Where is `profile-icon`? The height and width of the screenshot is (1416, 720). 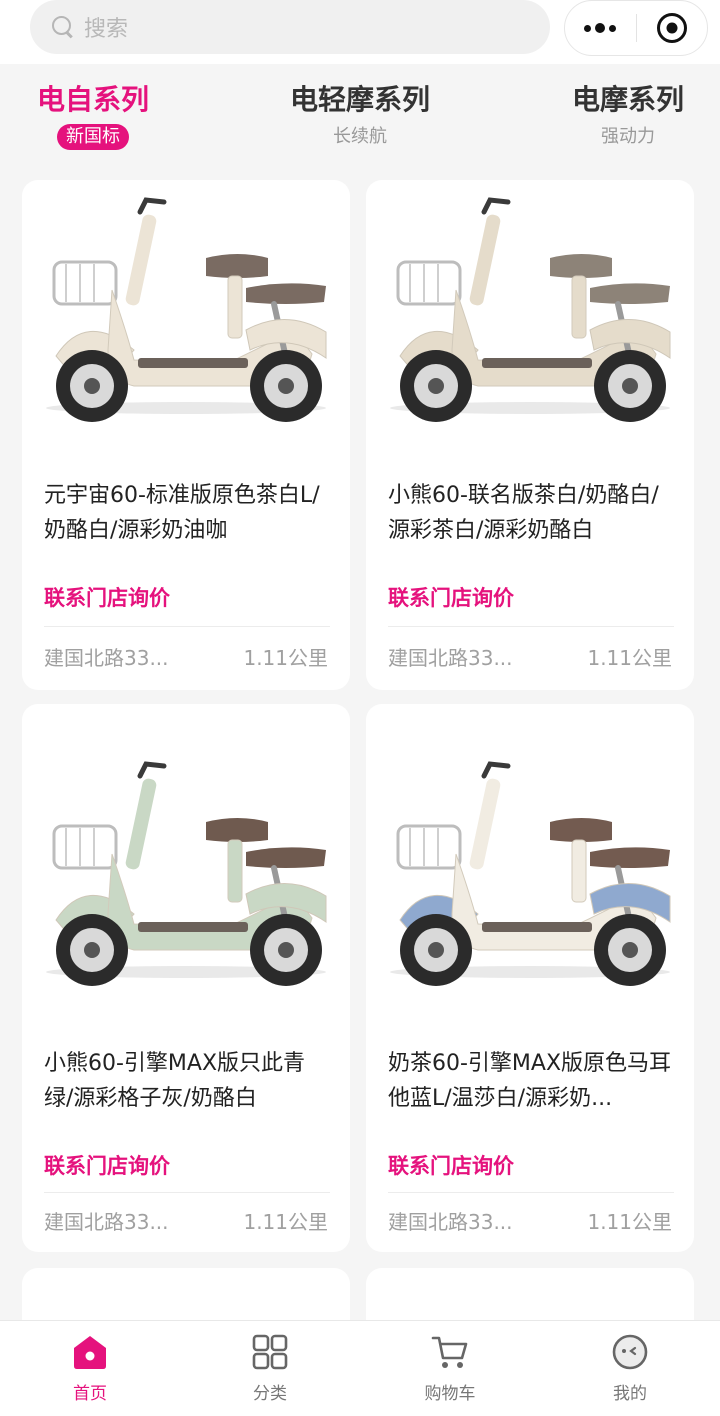
profile-icon is located at coordinates (630, 1352).